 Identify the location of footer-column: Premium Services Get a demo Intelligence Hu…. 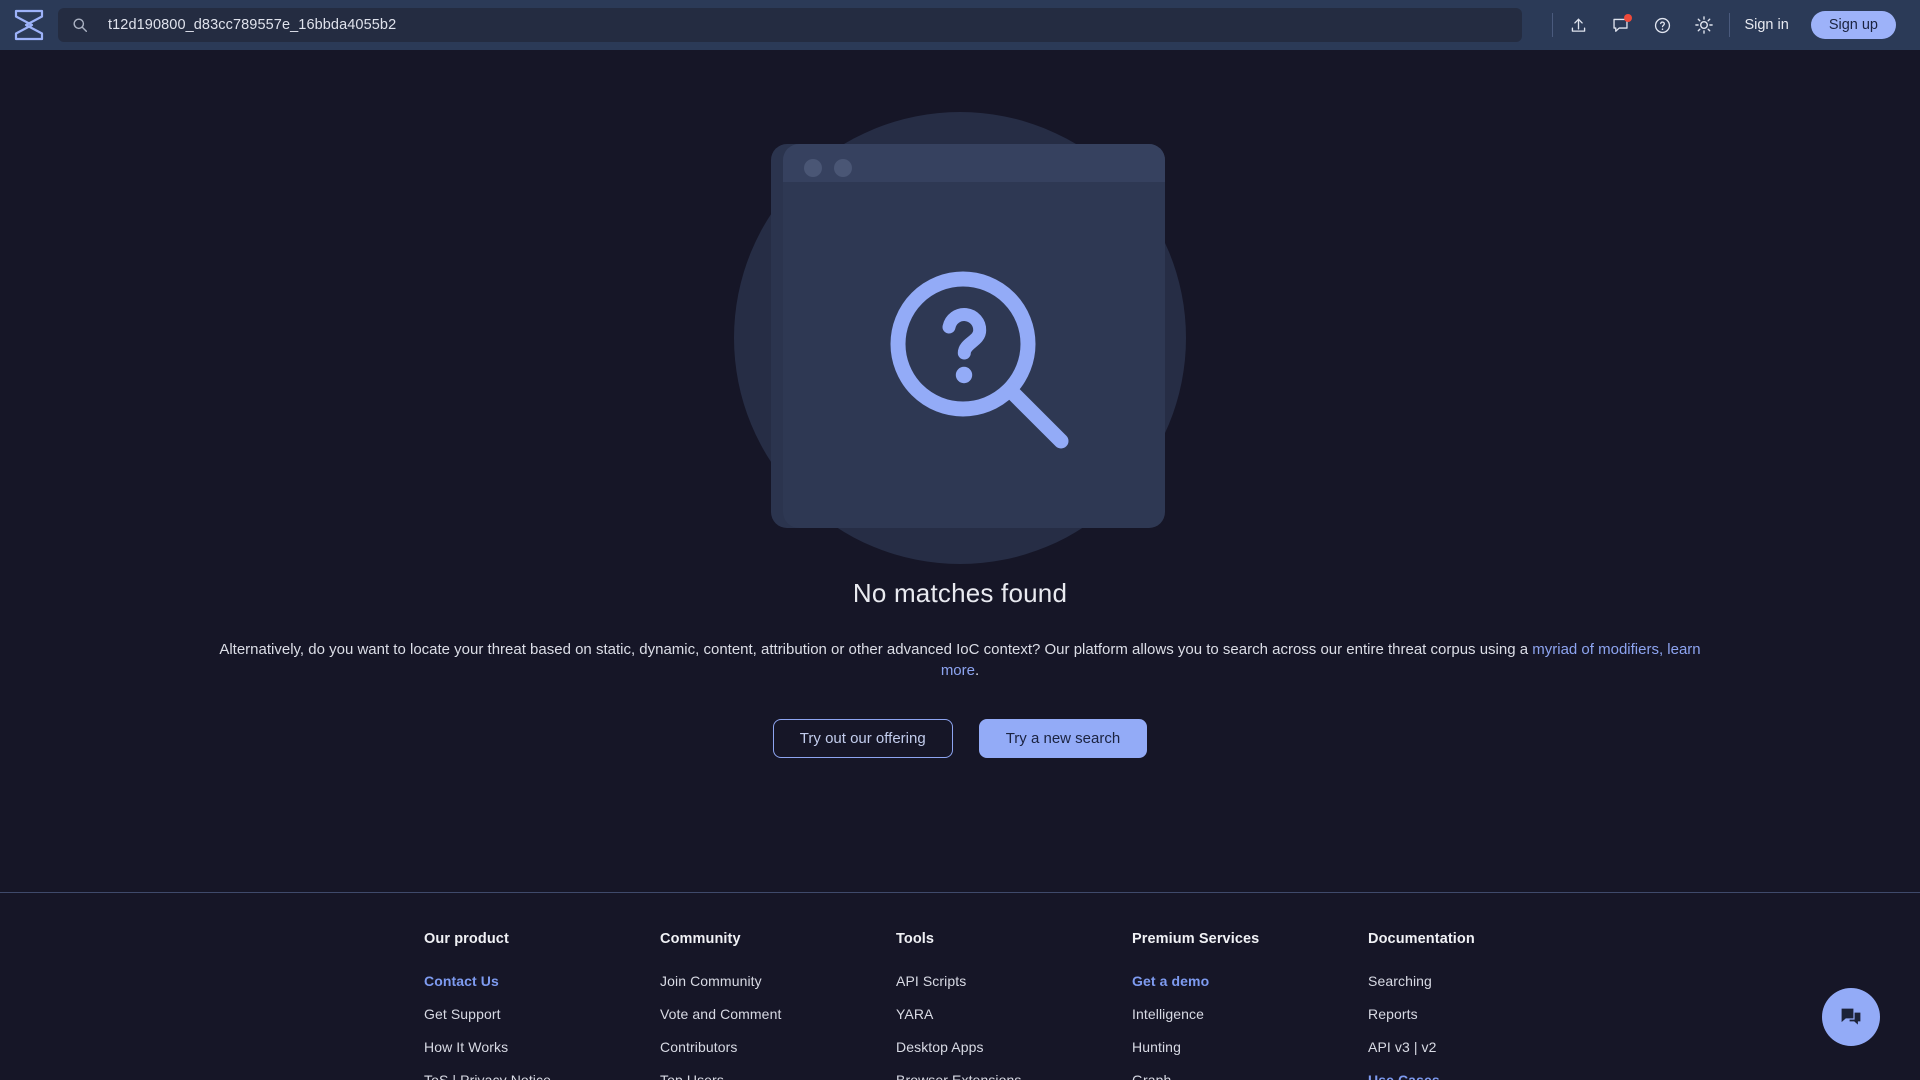
(1250, 1005).